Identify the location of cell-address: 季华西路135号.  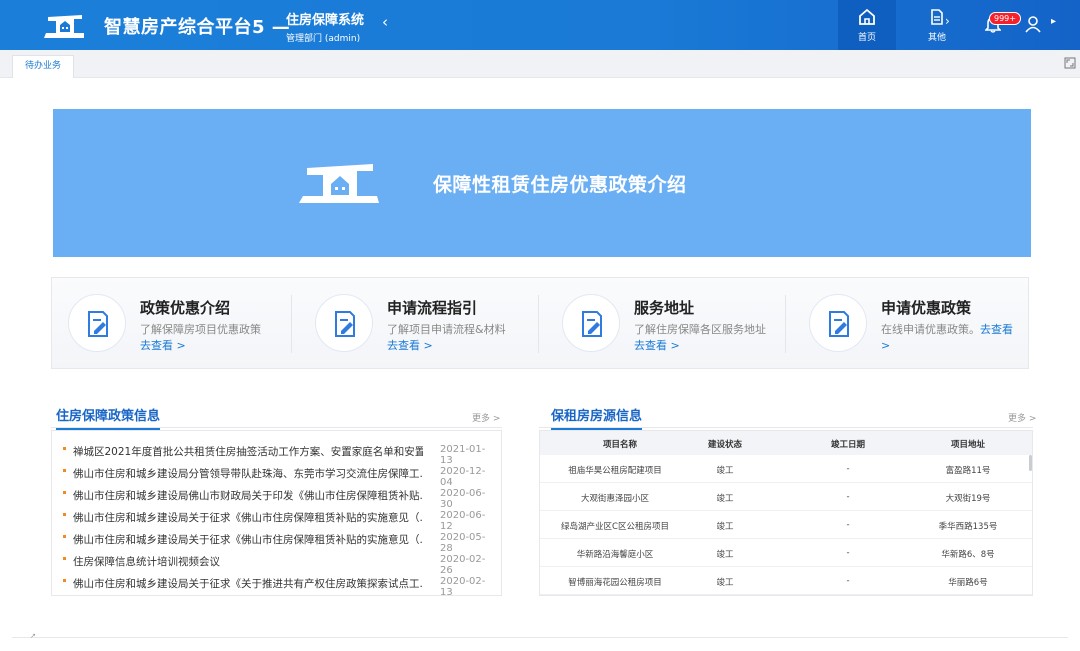
(968, 527).